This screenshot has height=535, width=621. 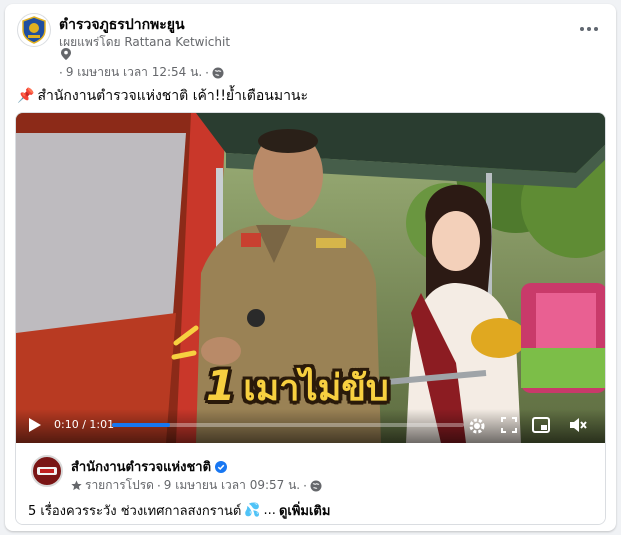 What do you see at coordinates (252, 510) in the screenshot?
I see `droplets-emoji: 💦` at bounding box center [252, 510].